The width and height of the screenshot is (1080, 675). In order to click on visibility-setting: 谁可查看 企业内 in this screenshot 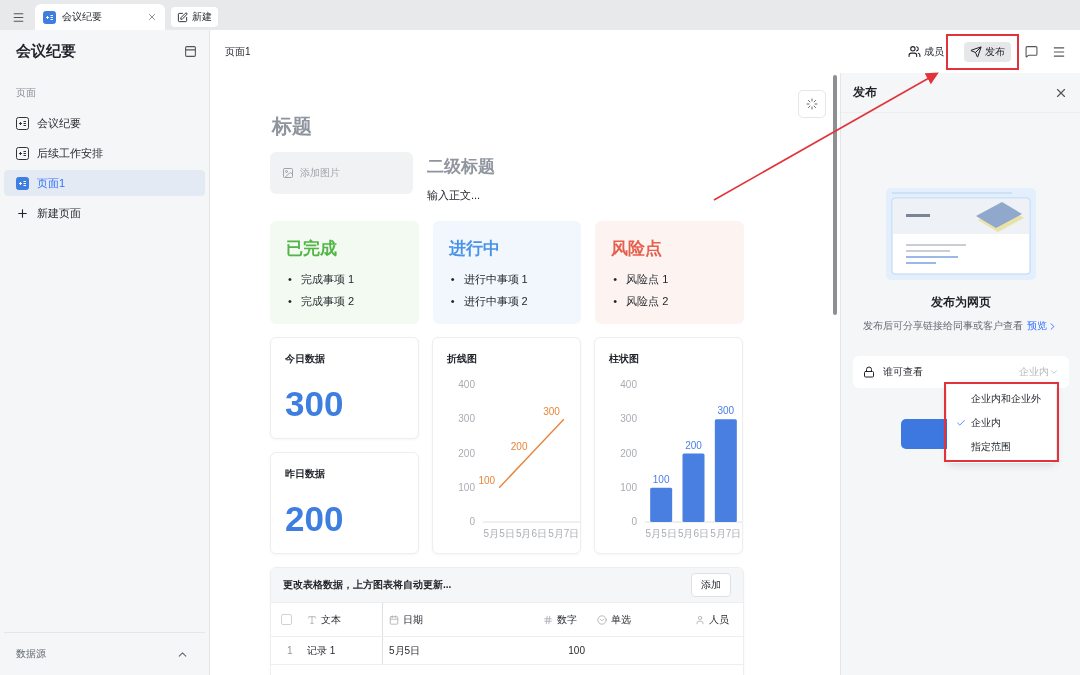, I will do `click(960, 372)`.